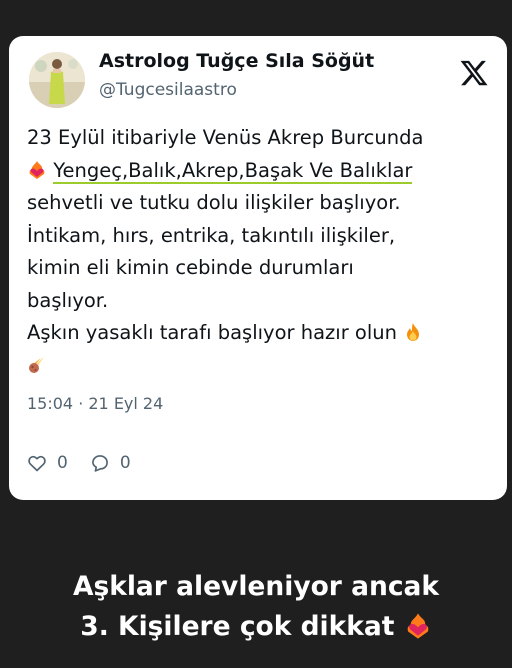 This screenshot has height=668, width=512. Describe the element at coordinates (110, 463) in the screenshot. I see `reply-button: 0` at that location.